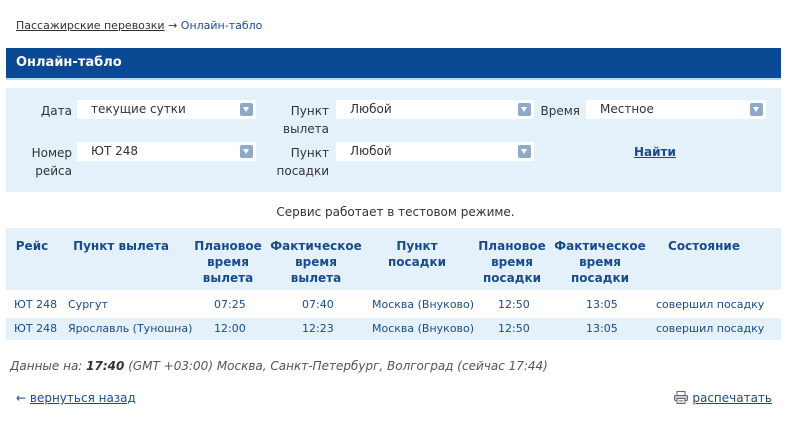 This screenshot has width=791, height=428. What do you see at coordinates (600, 278) in the screenshot?
I see `col-actual-arrival-l3: посадки` at bounding box center [600, 278].